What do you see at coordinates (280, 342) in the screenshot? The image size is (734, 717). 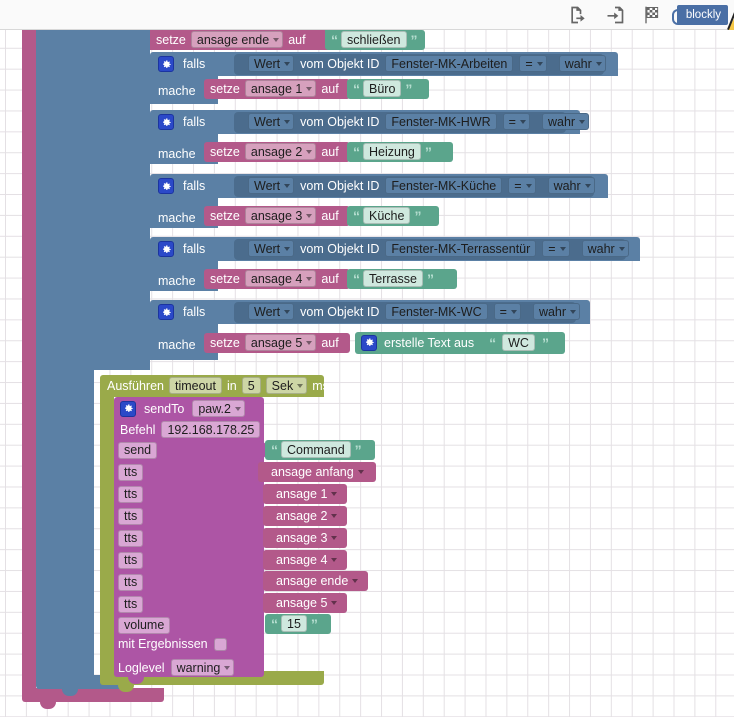 I see `set-variable-dropdown: ansage 5` at bounding box center [280, 342].